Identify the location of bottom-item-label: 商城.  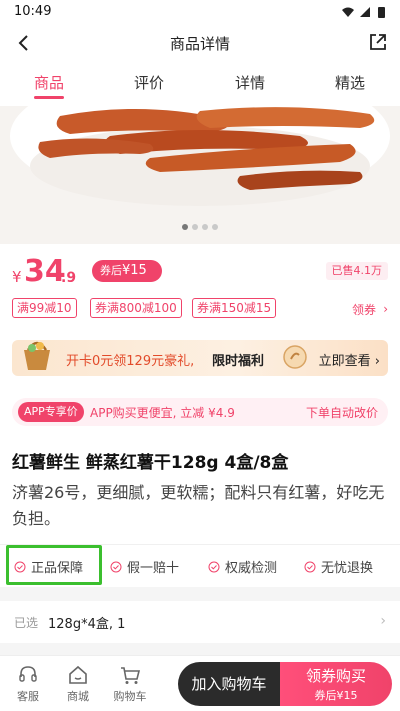
(78, 696).